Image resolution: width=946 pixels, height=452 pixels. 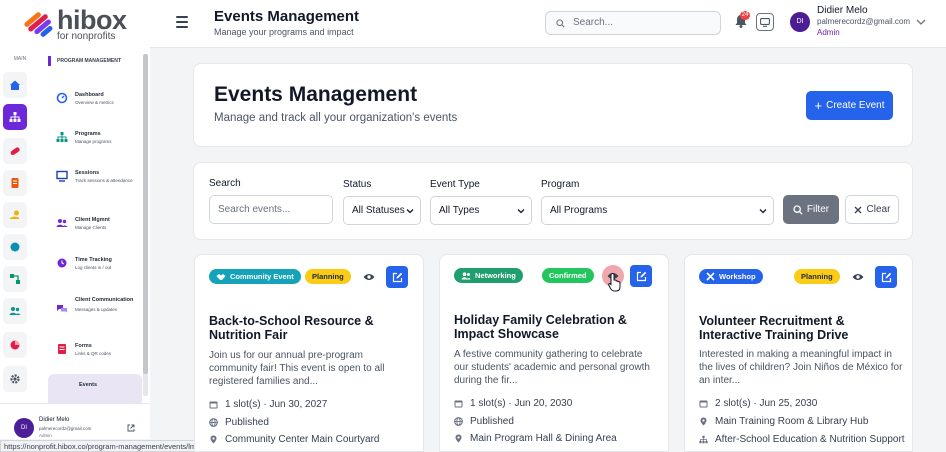 What do you see at coordinates (95, 388) in the screenshot?
I see `sidebar-item-events: Events` at bounding box center [95, 388].